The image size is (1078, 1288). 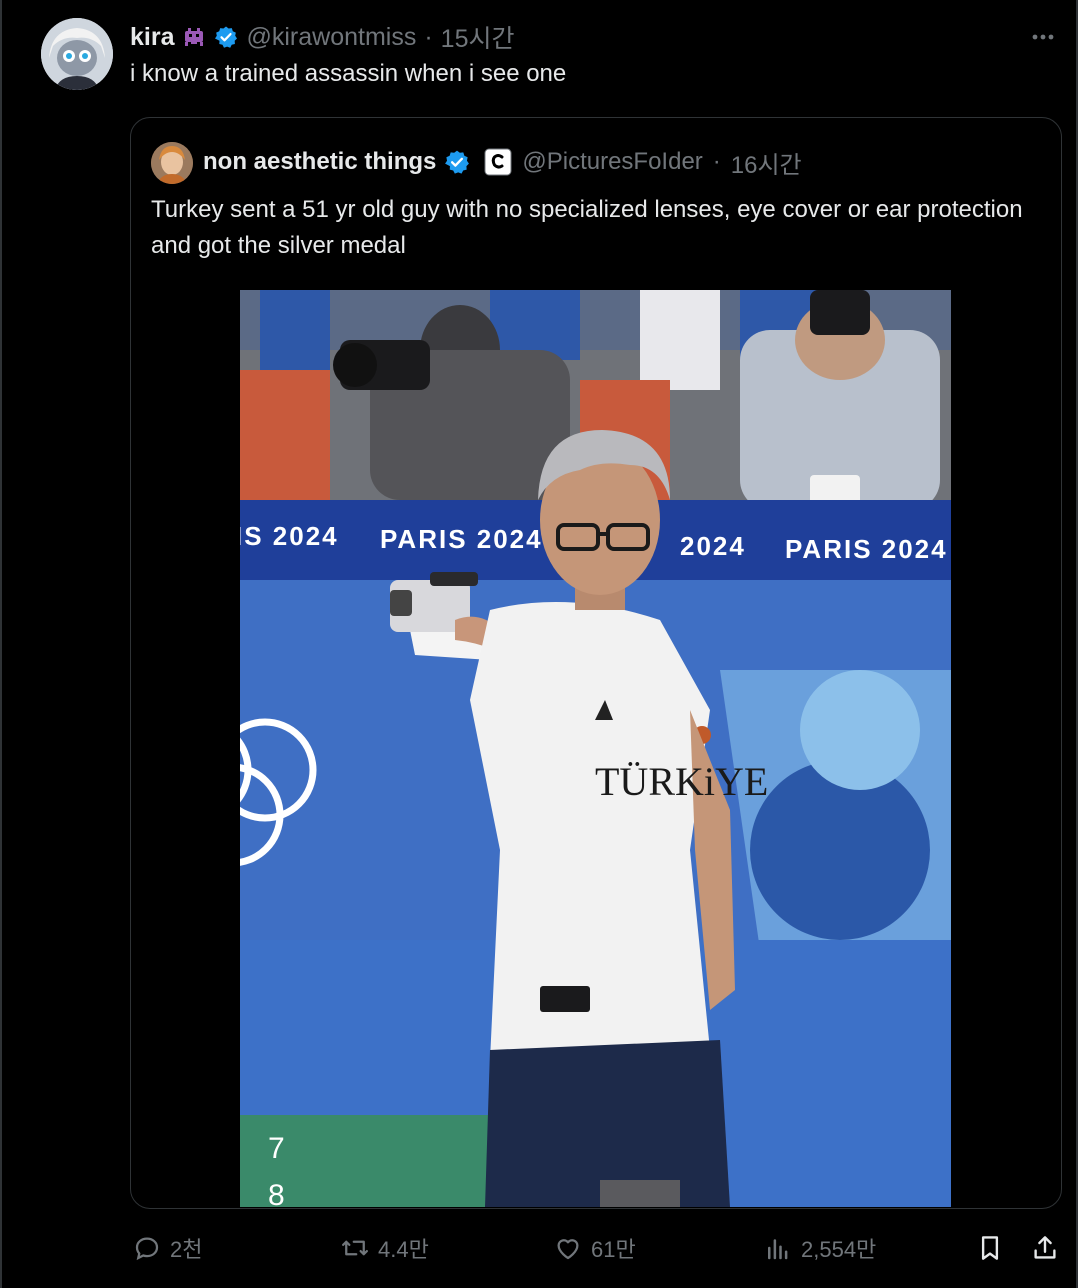 What do you see at coordinates (186, 1249) in the screenshot?
I see `reply-count: 2천` at bounding box center [186, 1249].